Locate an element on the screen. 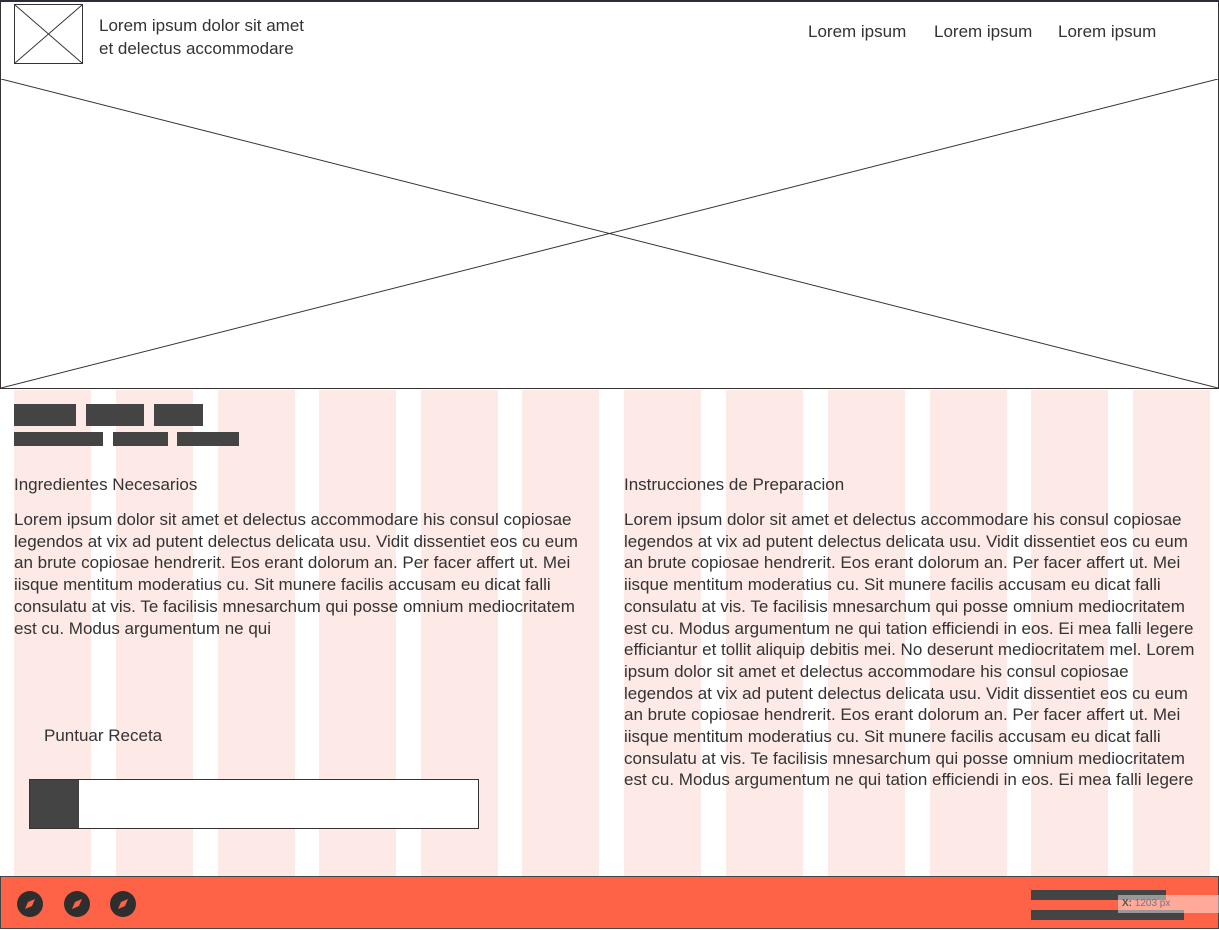  instructions-title: Instrucciones de Preparacion is located at coordinates (734, 484).